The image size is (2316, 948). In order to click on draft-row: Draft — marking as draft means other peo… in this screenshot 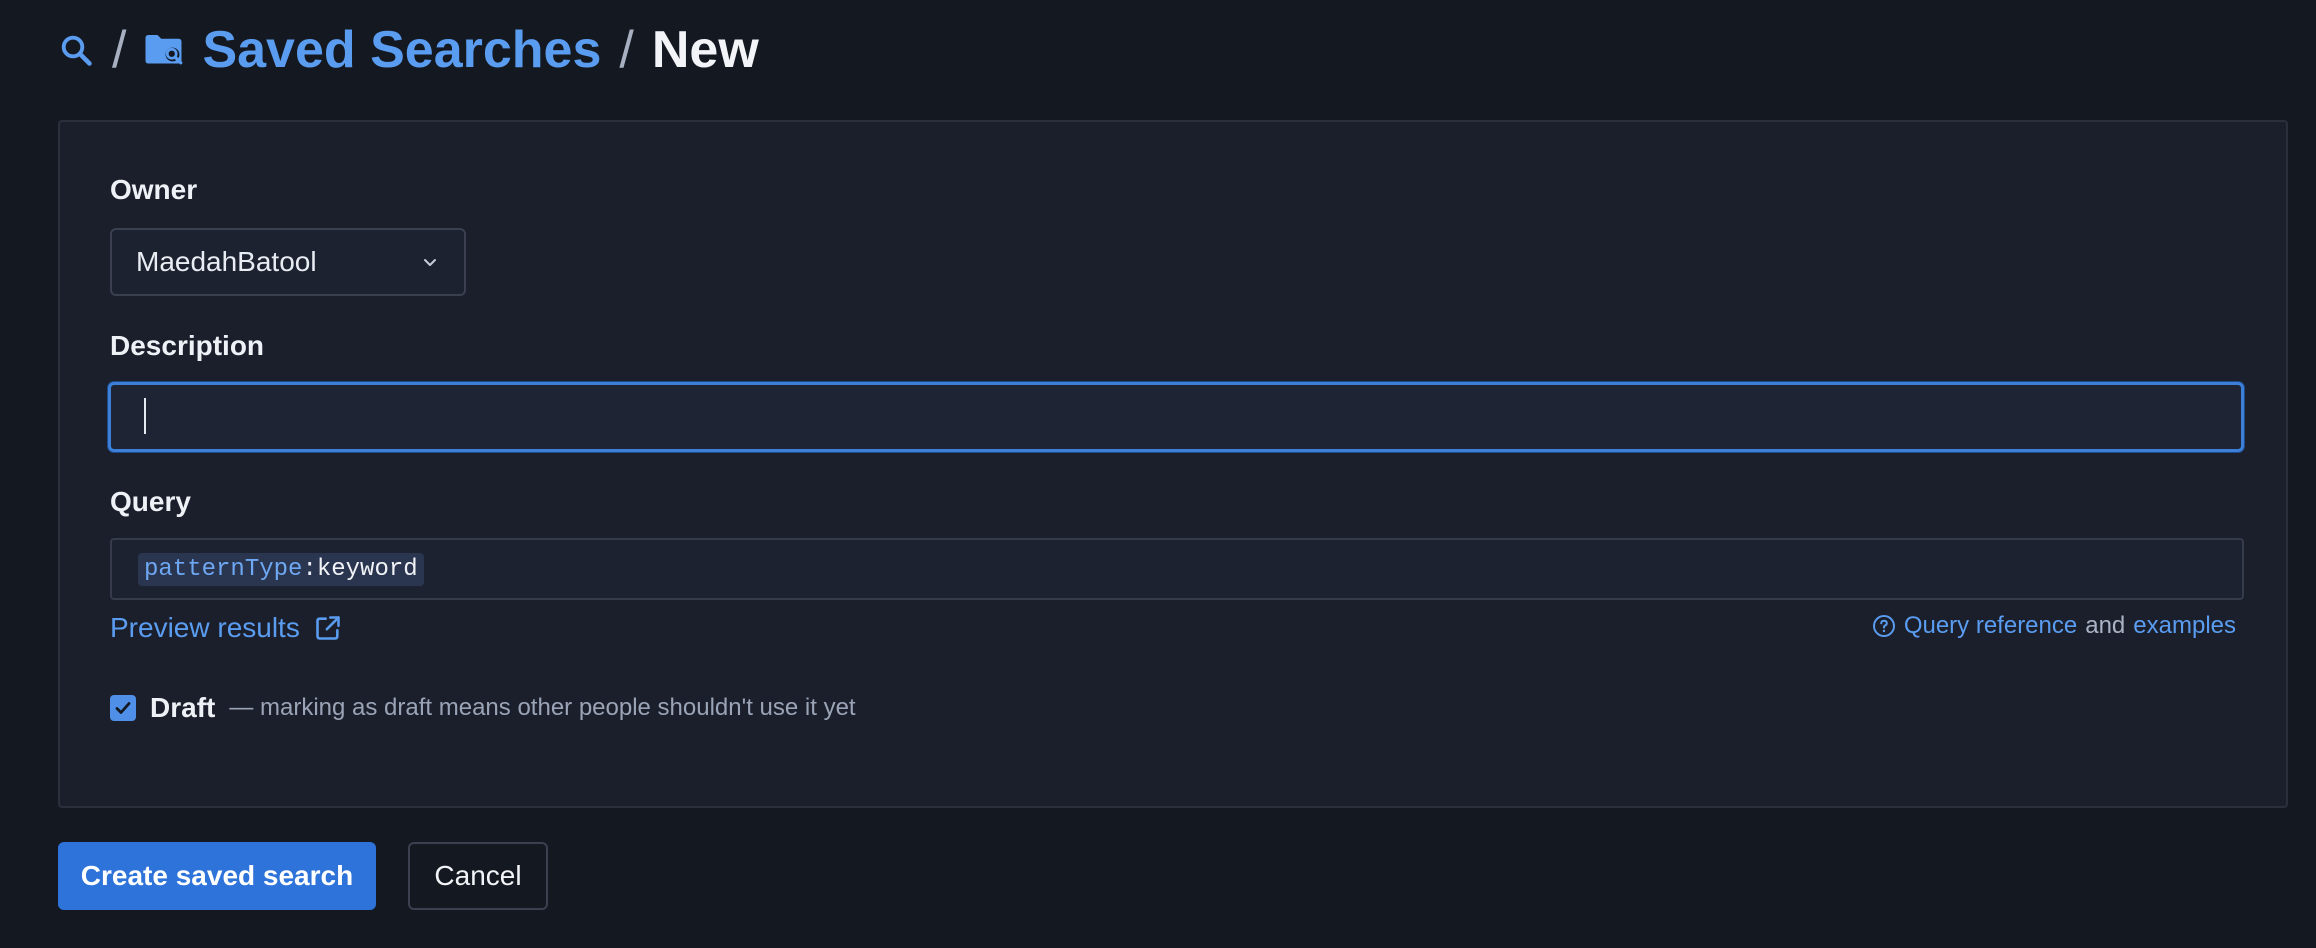, I will do `click(483, 708)`.